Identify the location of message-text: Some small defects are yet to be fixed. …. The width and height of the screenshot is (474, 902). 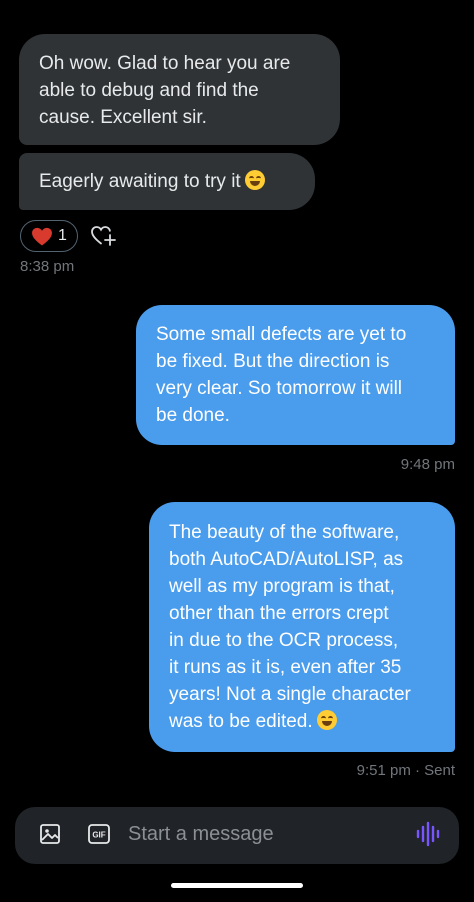
(281, 375).